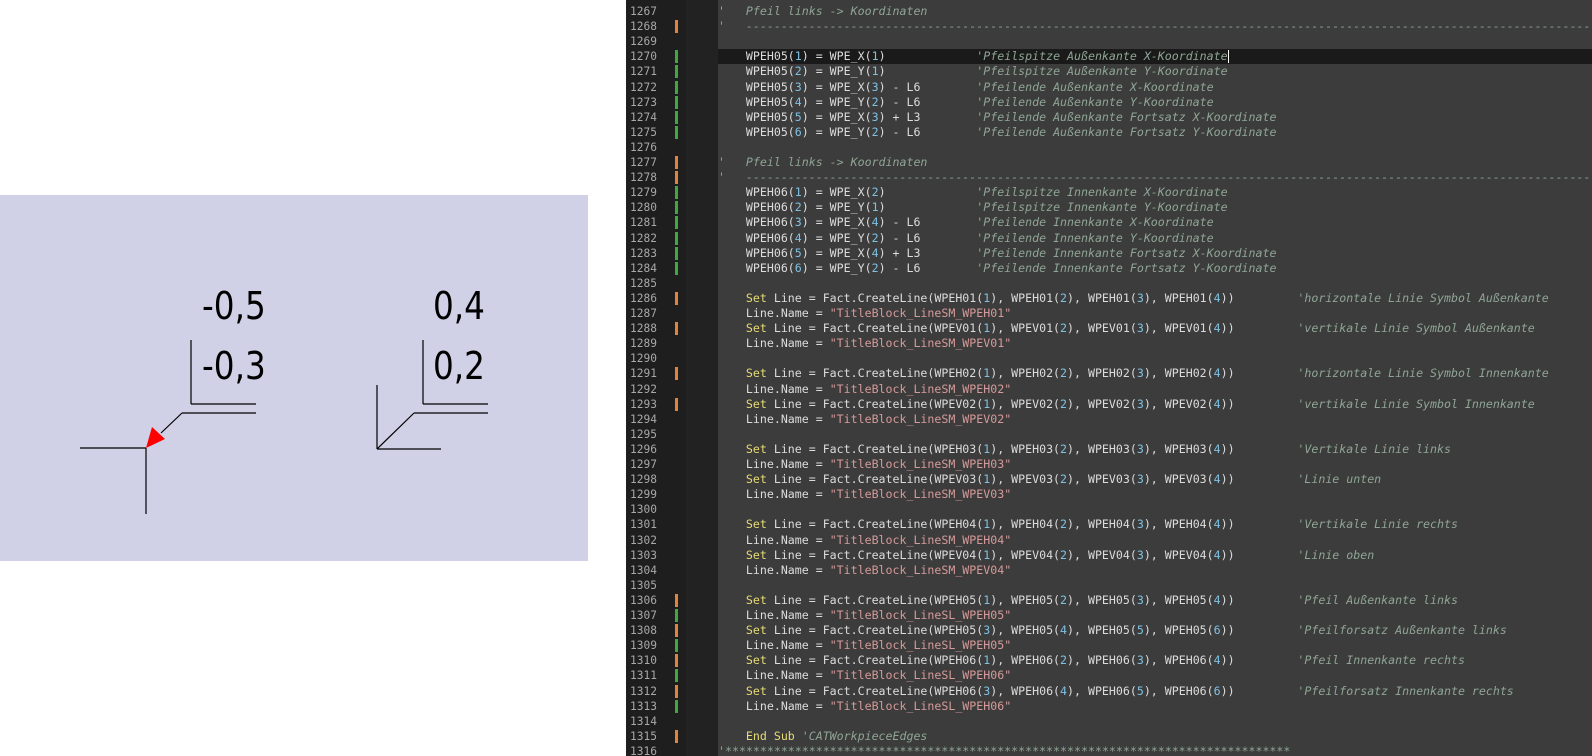 This screenshot has height=756, width=1592. I want to click on code-line: Line.Name = "TitleBlock_LineSM_WPEH02", so click(1155, 389).